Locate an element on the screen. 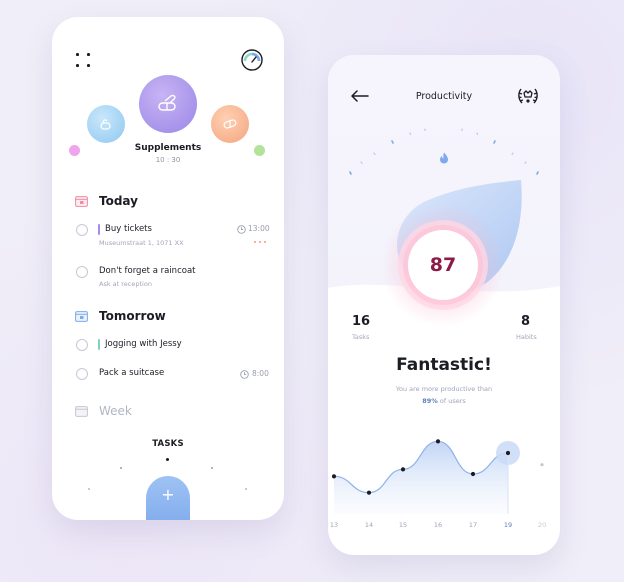  capsule-icon is located at coordinates (230, 124).